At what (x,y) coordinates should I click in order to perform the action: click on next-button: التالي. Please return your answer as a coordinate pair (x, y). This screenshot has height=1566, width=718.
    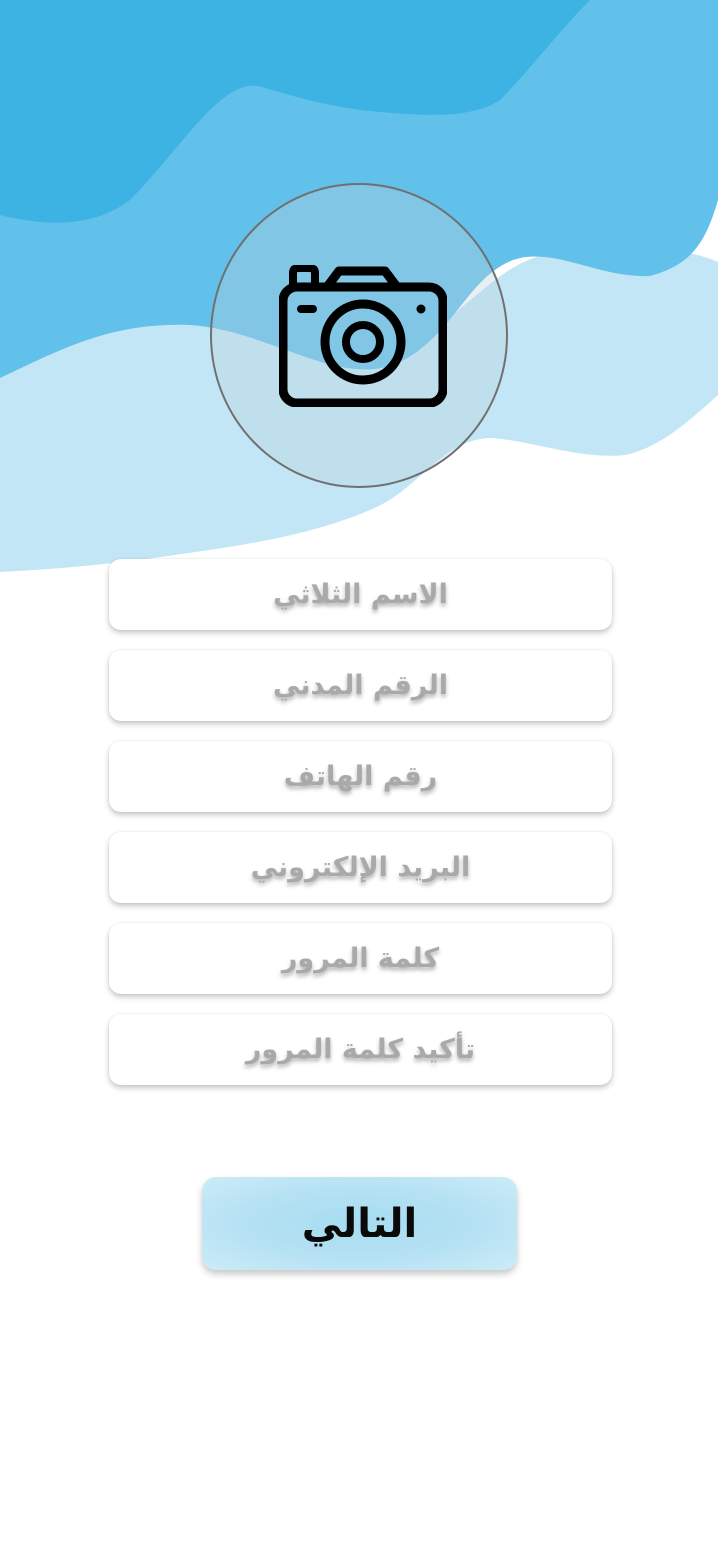
    Looking at the image, I should click on (359, 1223).